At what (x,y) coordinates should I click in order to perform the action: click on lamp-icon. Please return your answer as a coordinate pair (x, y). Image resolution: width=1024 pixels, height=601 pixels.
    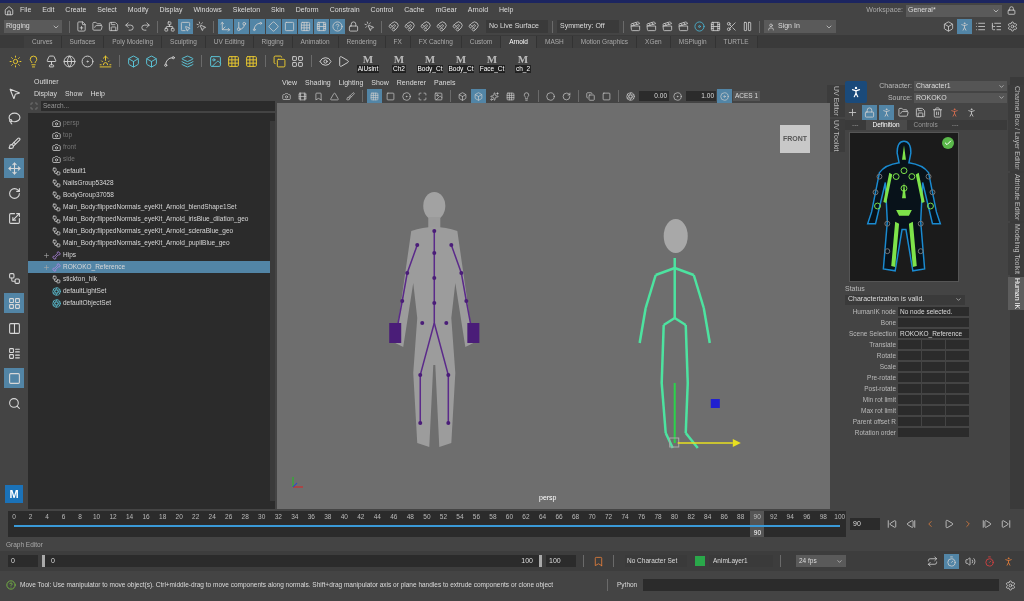
    Looking at the image, I should click on (51, 61).